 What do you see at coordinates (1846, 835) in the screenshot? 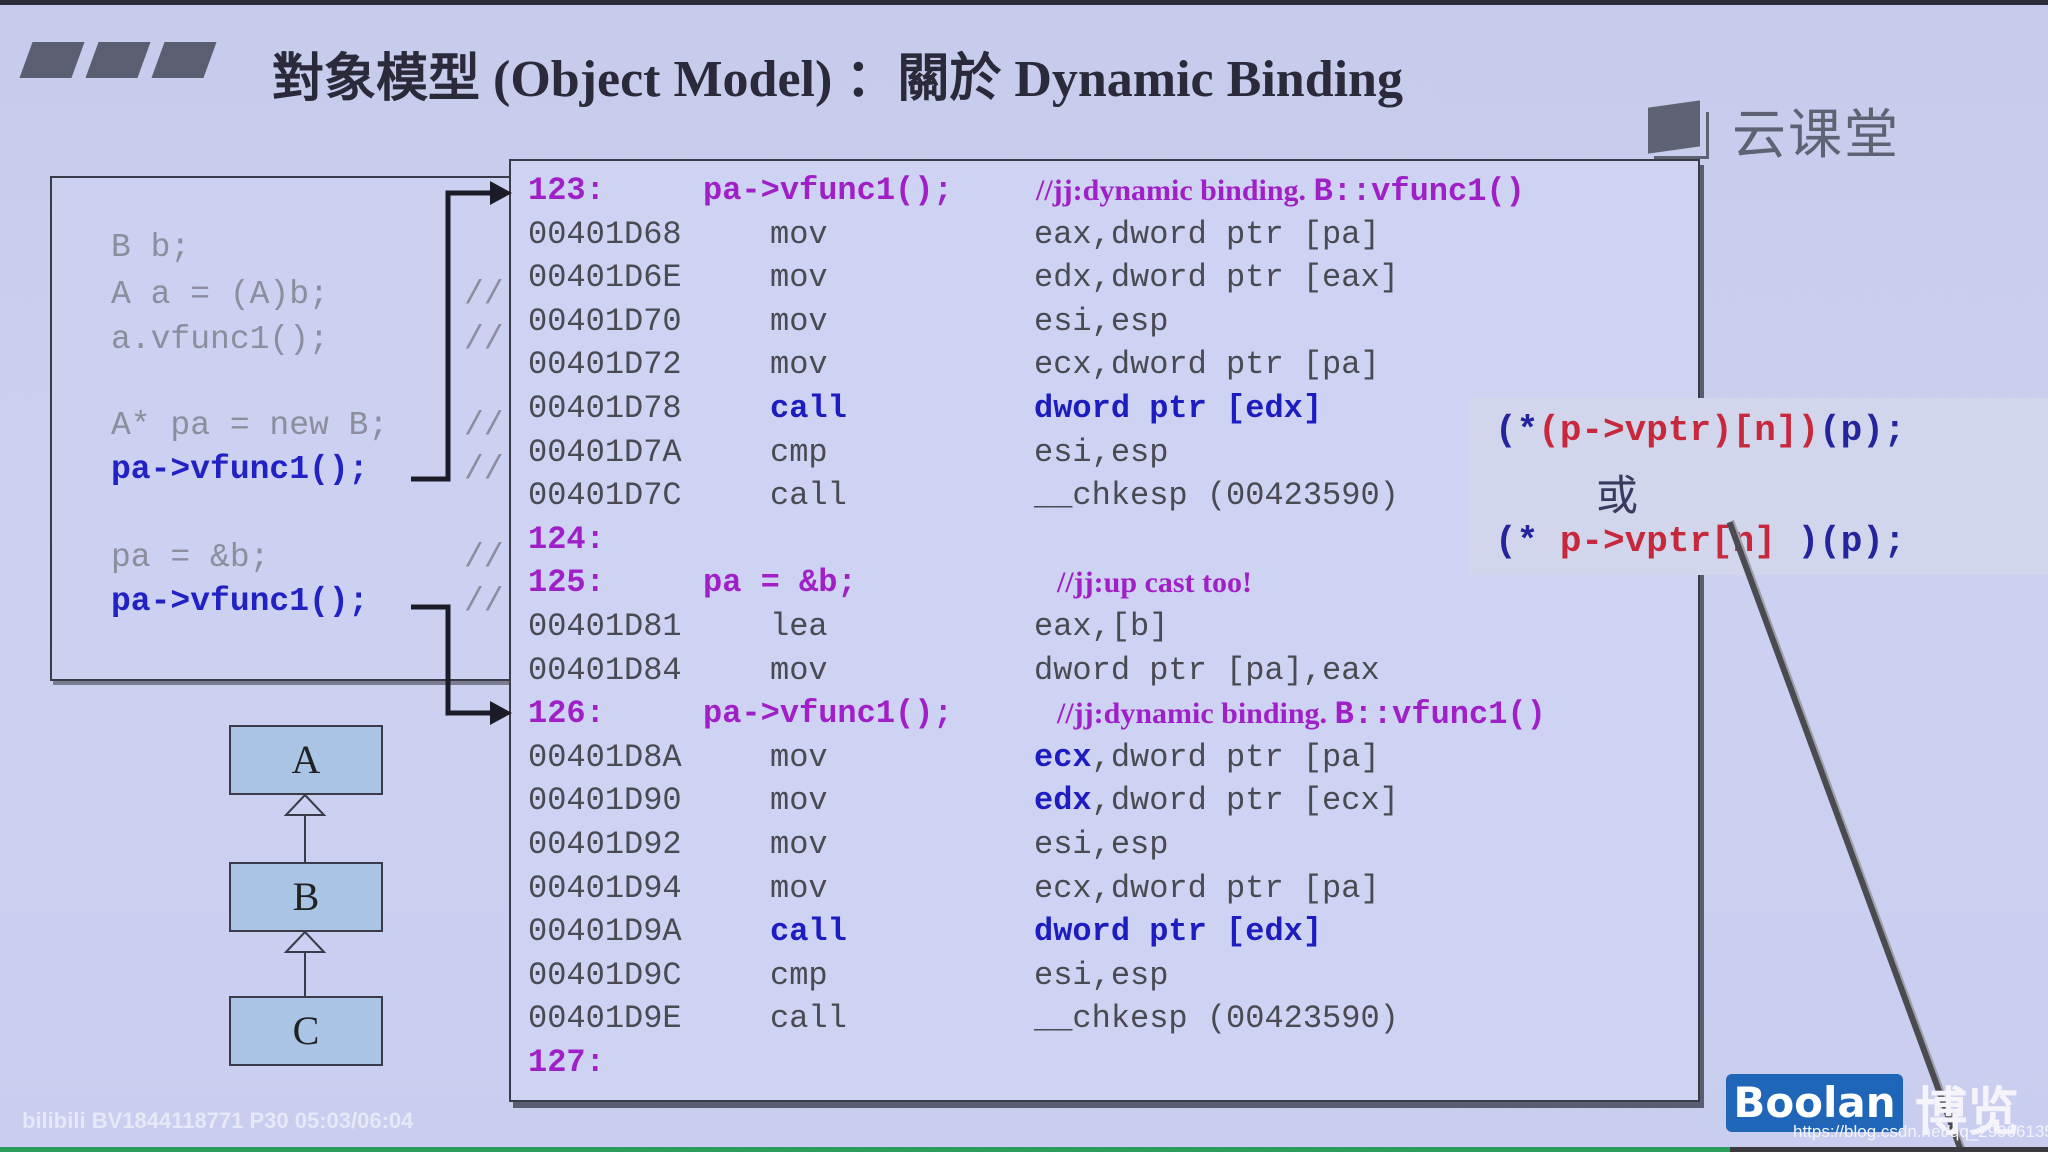
I see `pointer-stick` at bounding box center [1846, 835].